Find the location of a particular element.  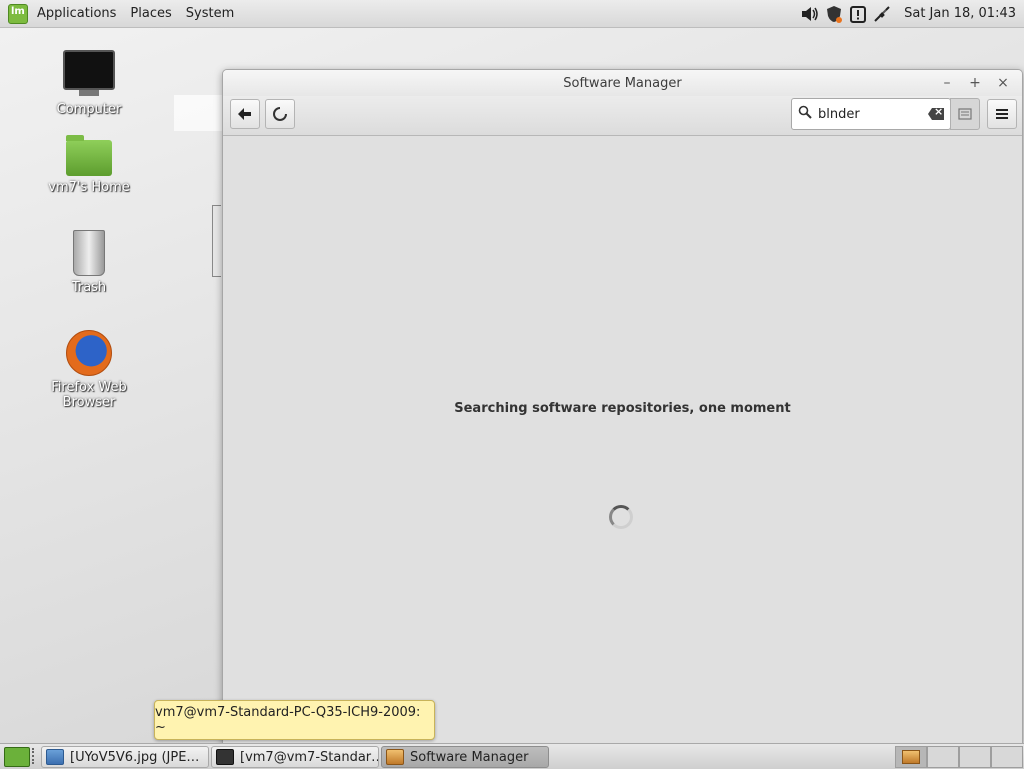

window-title: Software Manager is located at coordinates (622, 83).